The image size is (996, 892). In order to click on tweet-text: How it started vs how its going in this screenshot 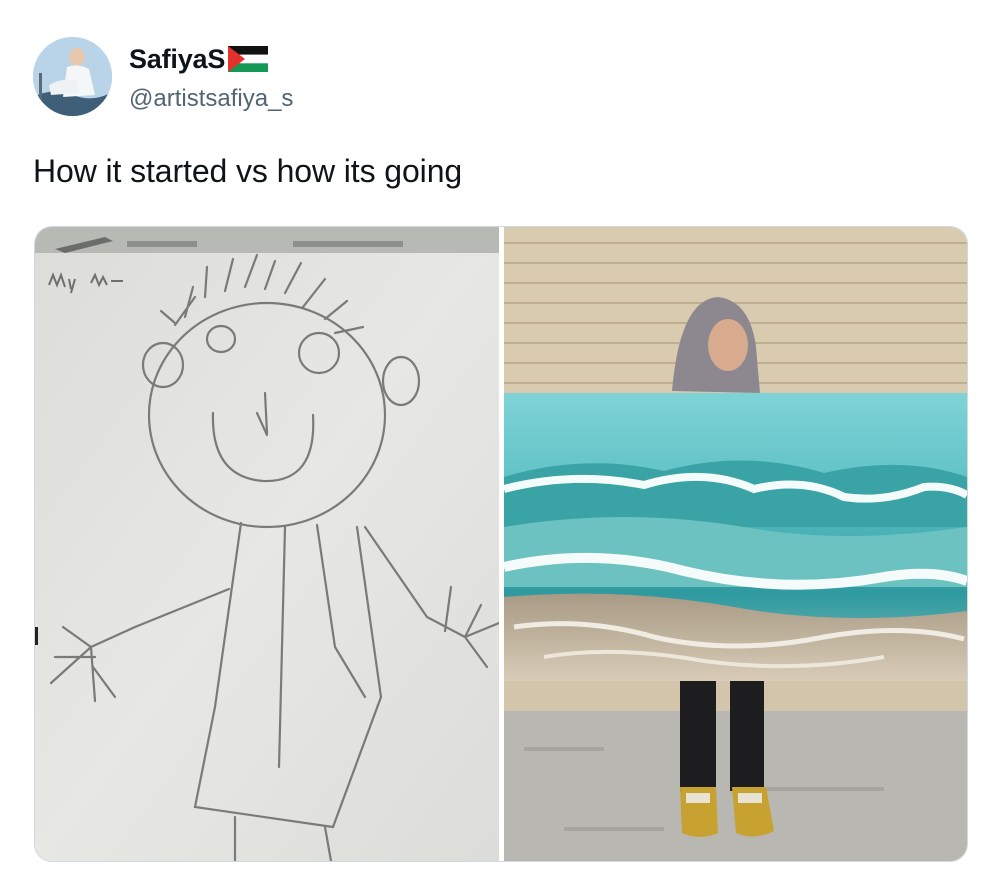, I will do `click(248, 171)`.